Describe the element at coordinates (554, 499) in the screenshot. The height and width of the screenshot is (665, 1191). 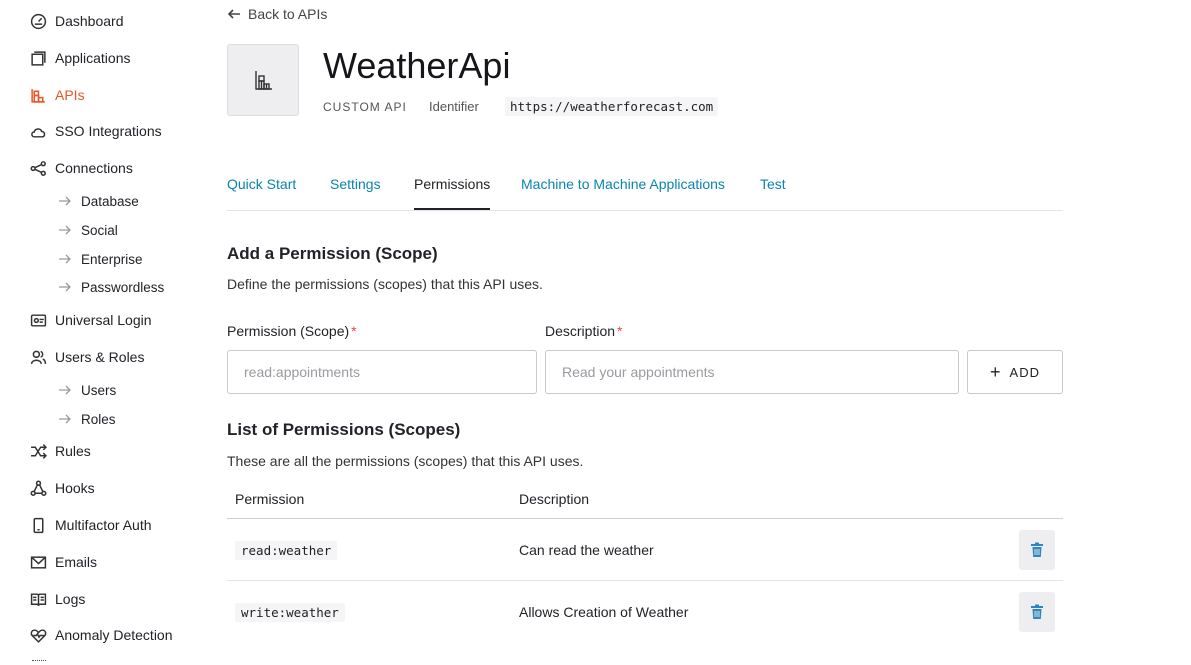
I see `column-header-description: Description` at that location.